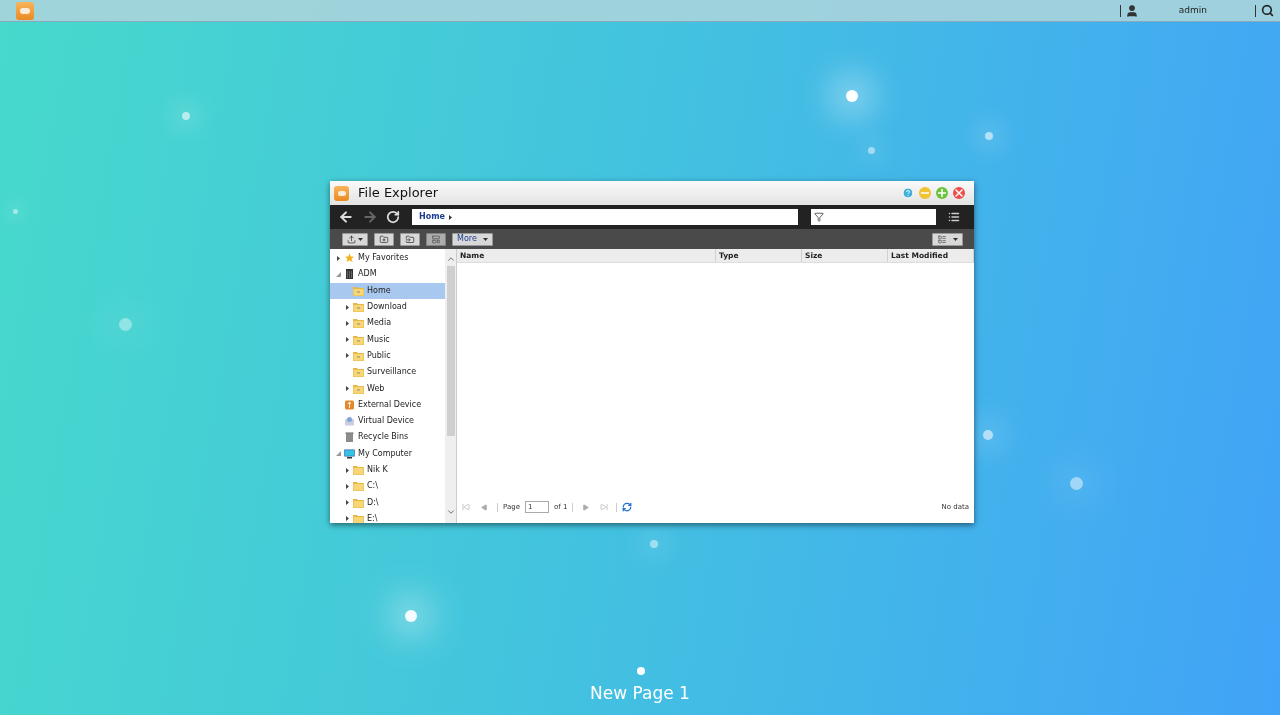  What do you see at coordinates (387, 274) in the screenshot?
I see `tree-item: ADM` at bounding box center [387, 274].